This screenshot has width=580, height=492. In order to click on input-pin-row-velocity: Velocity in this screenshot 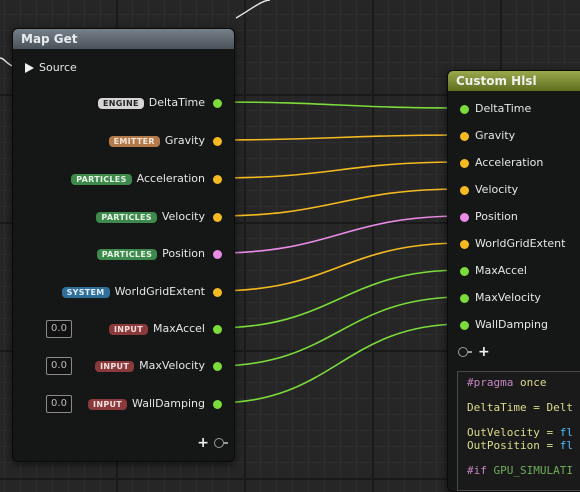, I will do `click(489, 190)`.